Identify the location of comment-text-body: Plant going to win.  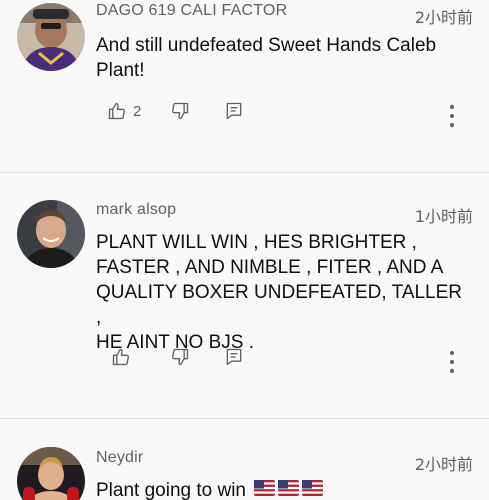
(171, 490).